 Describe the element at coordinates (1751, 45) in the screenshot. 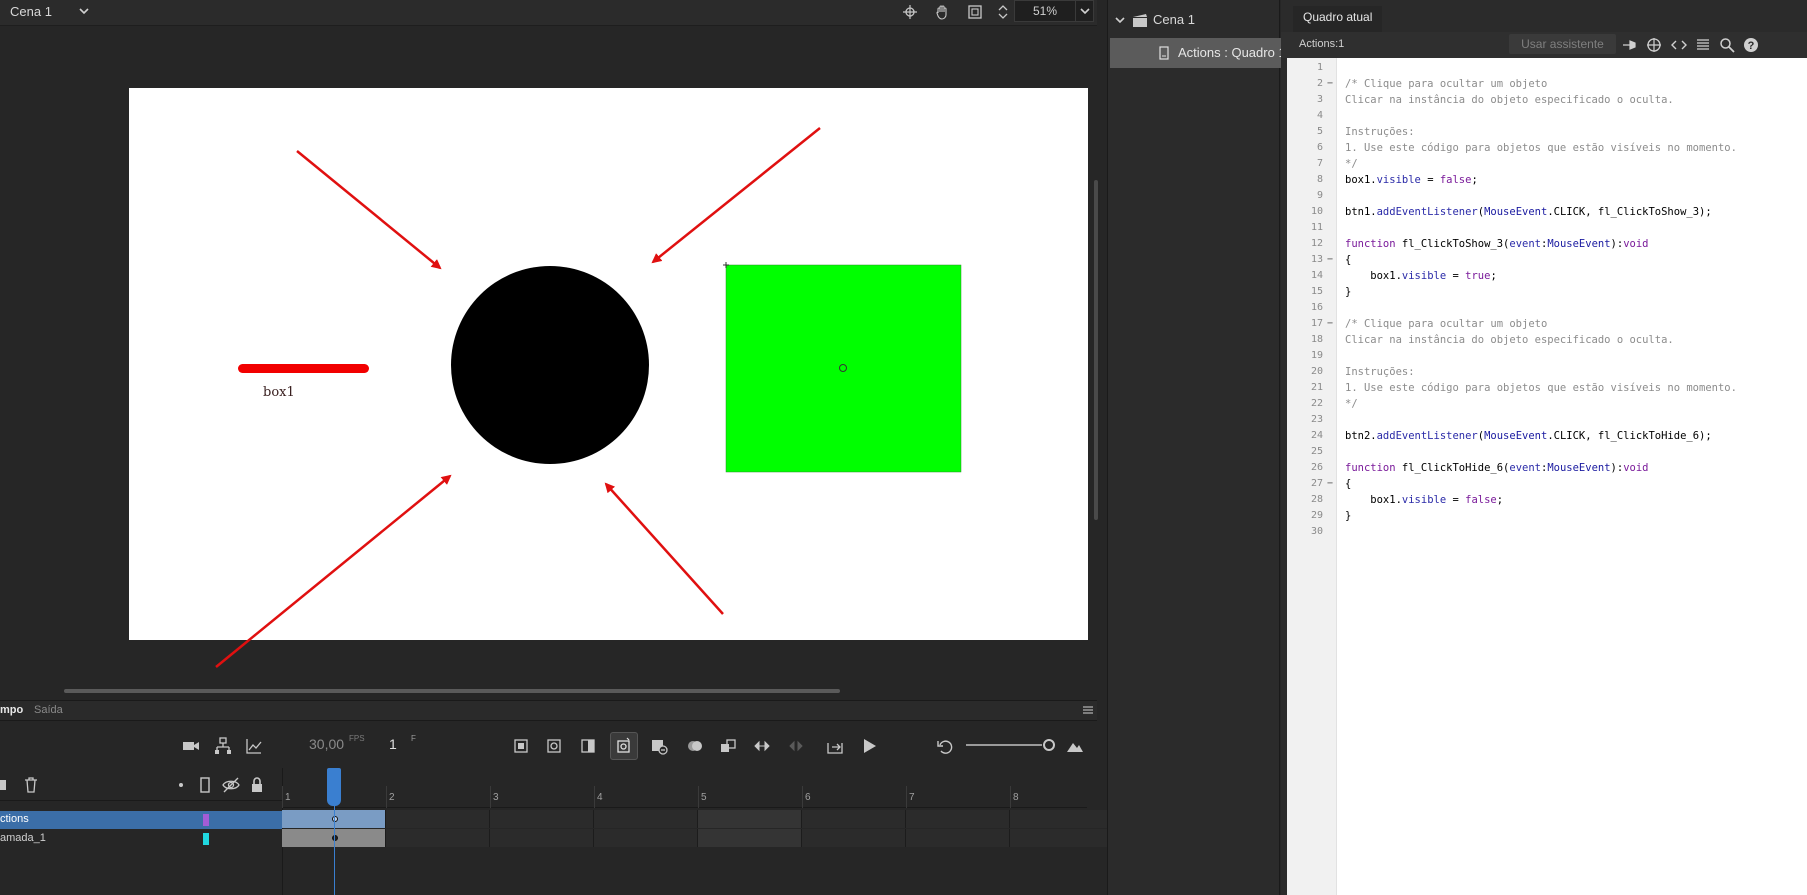

I see `help-icon: ?` at that location.